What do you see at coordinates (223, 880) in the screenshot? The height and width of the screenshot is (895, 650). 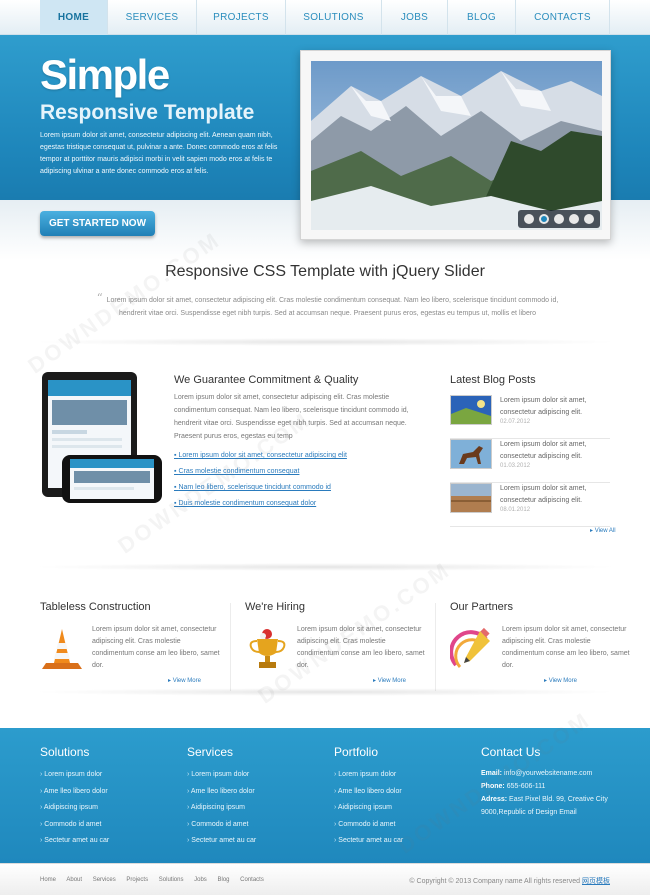 I see `bottom-link-blog: Blog` at bounding box center [223, 880].